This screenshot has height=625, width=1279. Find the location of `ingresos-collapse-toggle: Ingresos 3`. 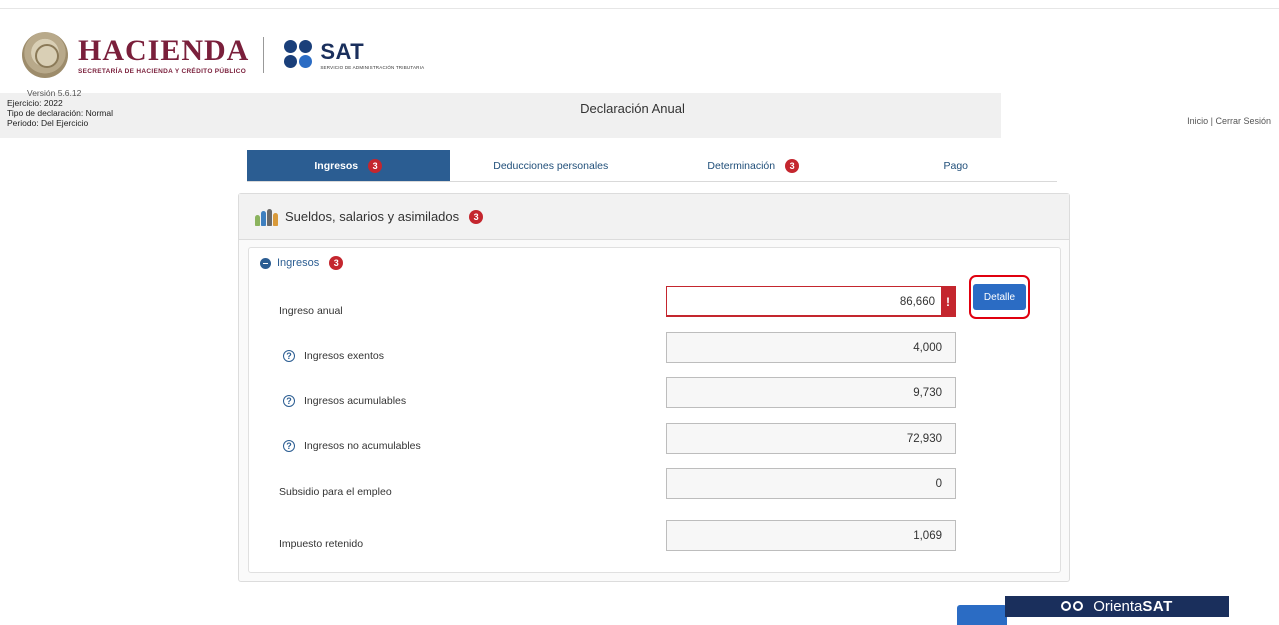

ingresos-collapse-toggle: Ingresos 3 is located at coordinates (302, 263).